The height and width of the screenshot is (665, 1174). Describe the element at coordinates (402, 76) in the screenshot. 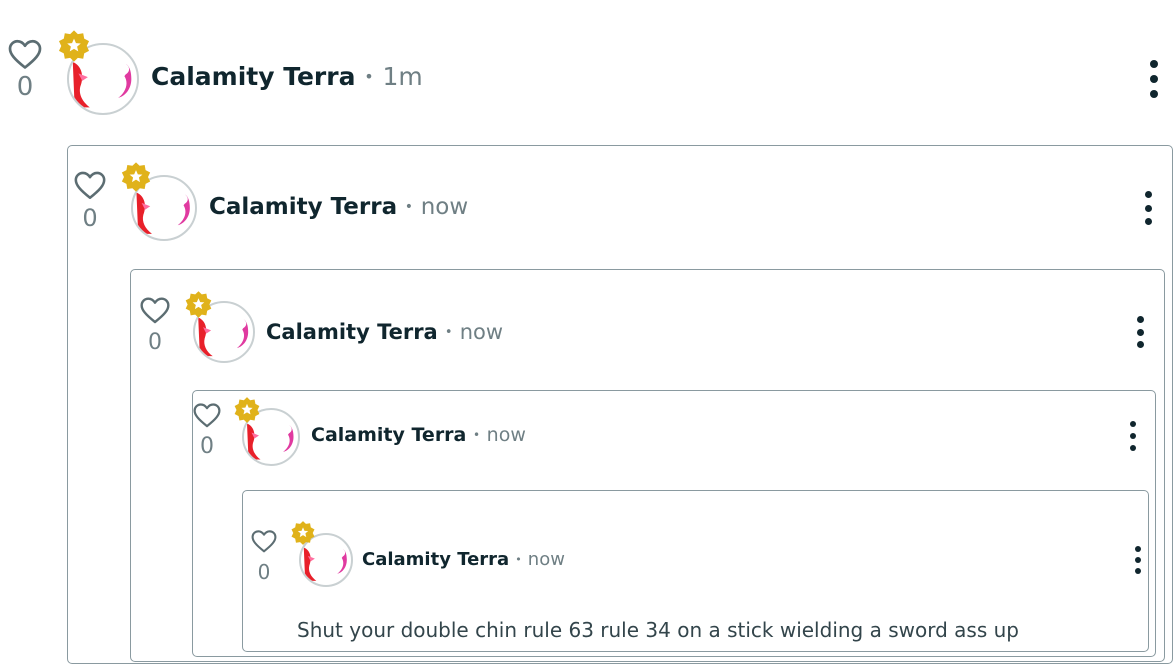

I see `timestamp: 1m` at that location.